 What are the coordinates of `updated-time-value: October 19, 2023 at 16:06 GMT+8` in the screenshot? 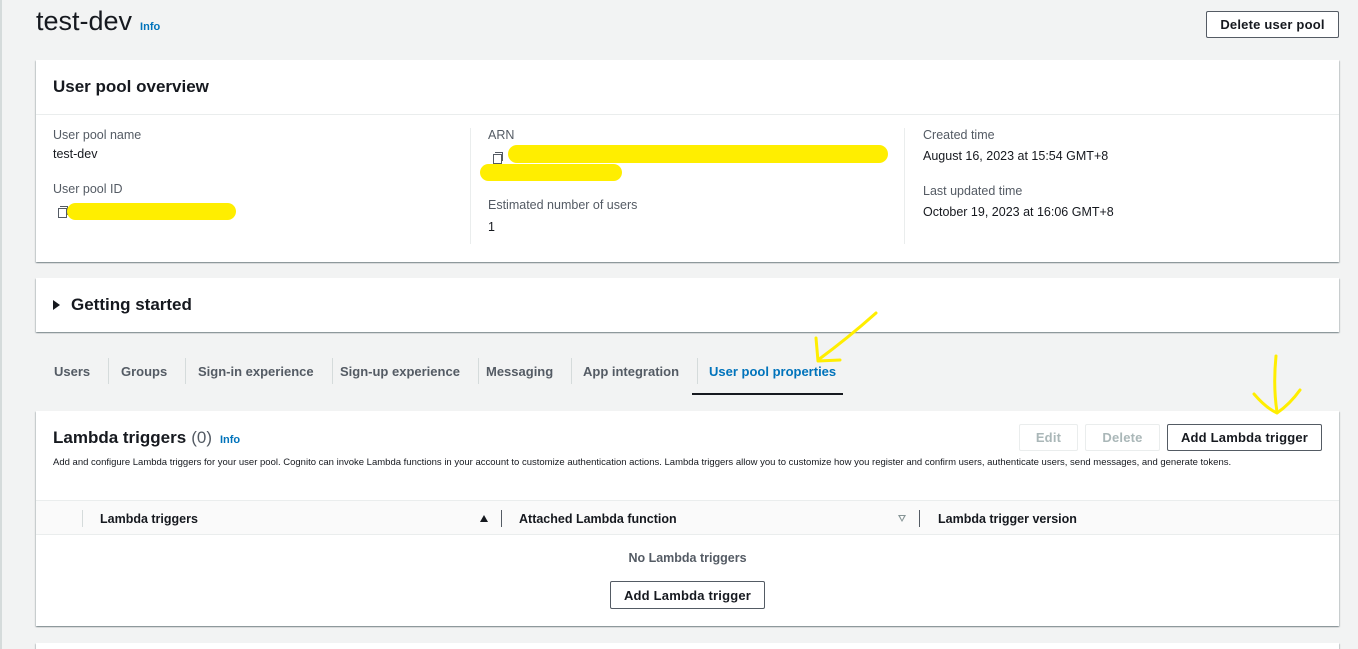 It's located at (1018, 212).